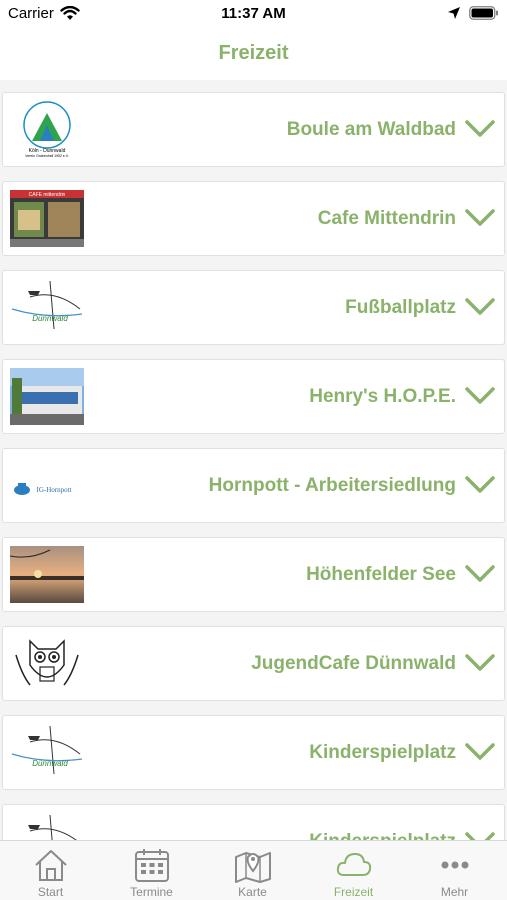  What do you see at coordinates (252, 892) in the screenshot?
I see `tab-label: Karte` at bounding box center [252, 892].